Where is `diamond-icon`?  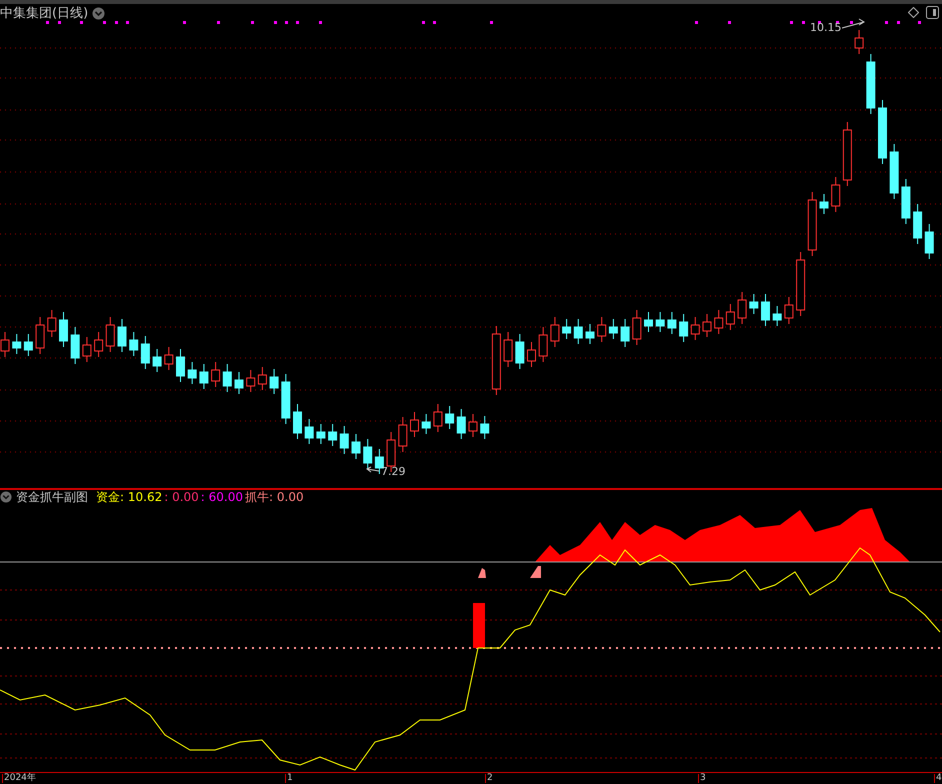
diamond-icon is located at coordinates (913, 12).